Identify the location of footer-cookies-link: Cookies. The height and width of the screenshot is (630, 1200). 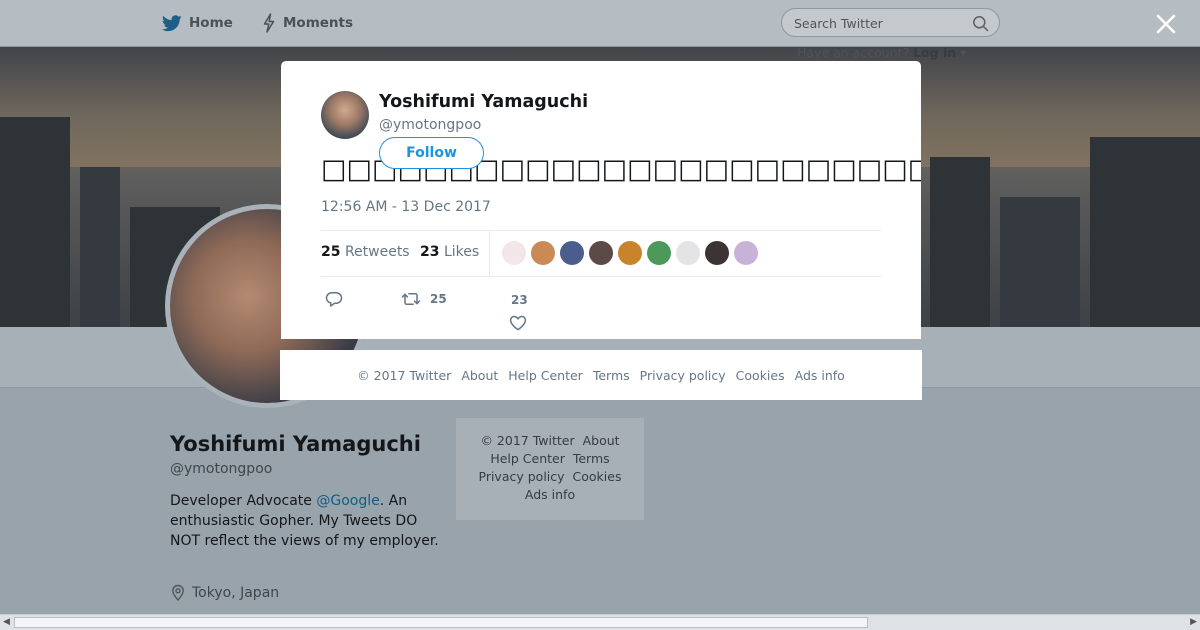
(597, 476).